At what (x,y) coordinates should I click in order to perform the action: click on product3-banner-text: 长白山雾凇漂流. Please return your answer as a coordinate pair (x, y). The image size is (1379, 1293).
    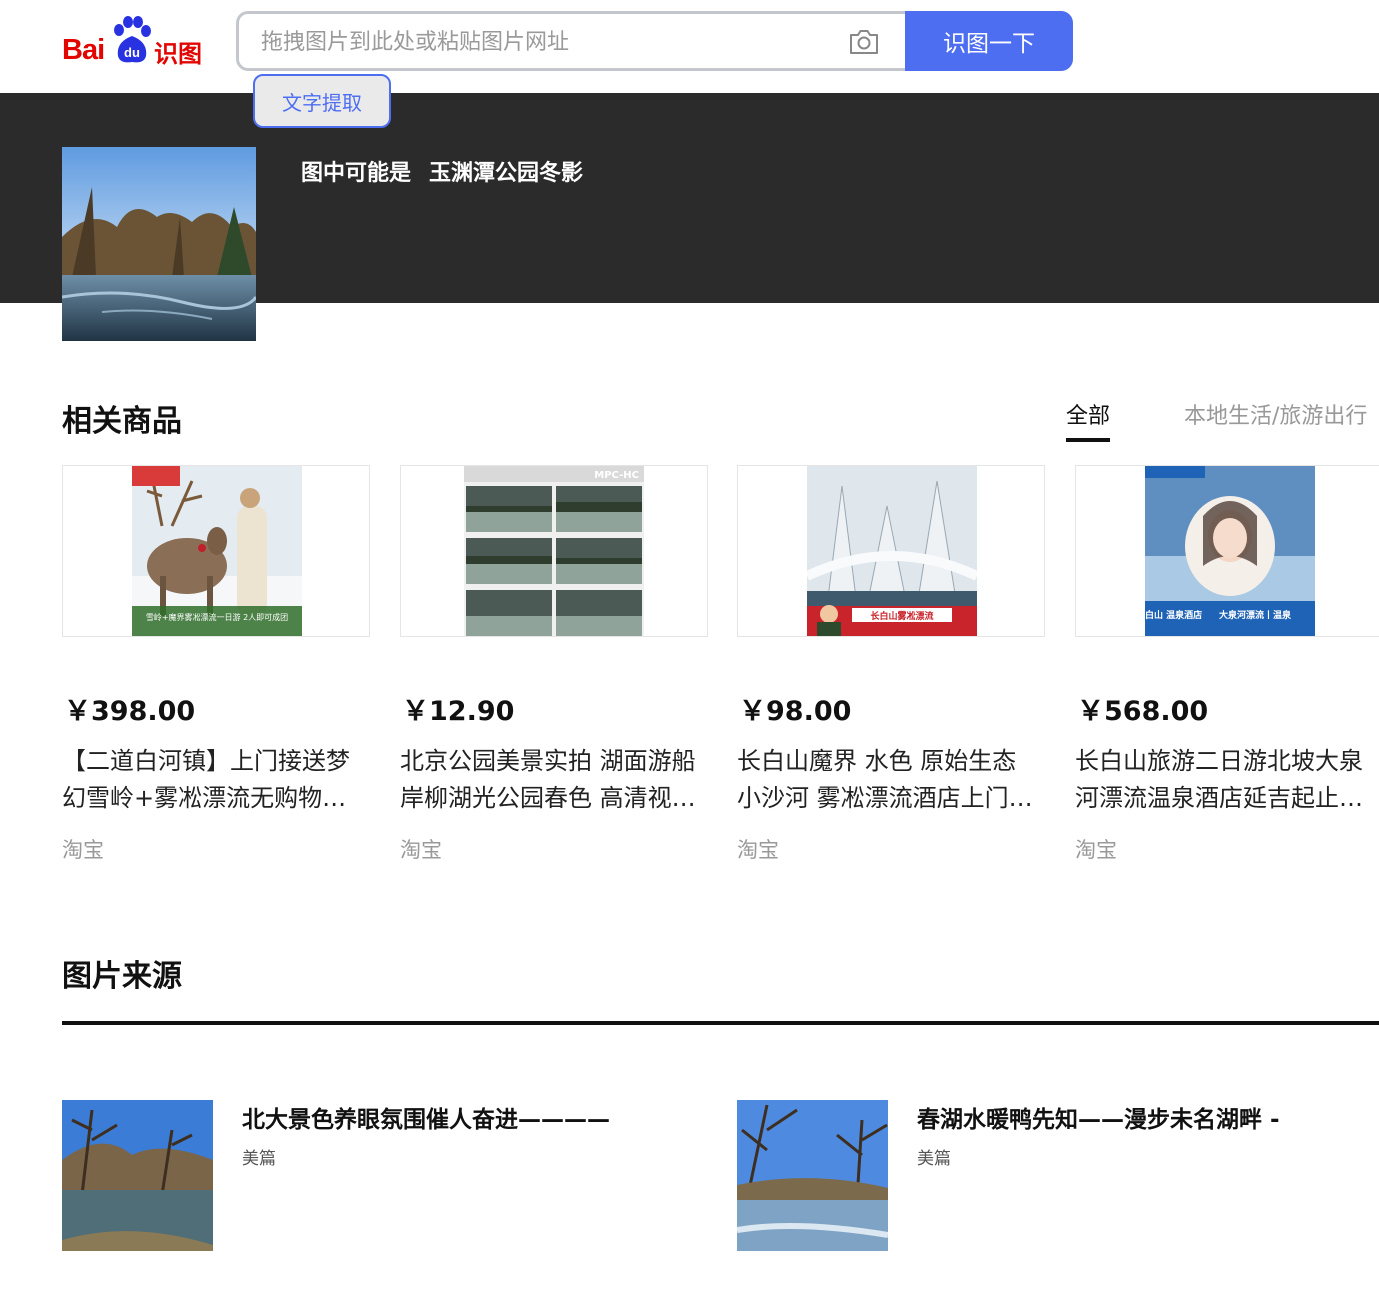
    Looking at the image, I should click on (901, 616).